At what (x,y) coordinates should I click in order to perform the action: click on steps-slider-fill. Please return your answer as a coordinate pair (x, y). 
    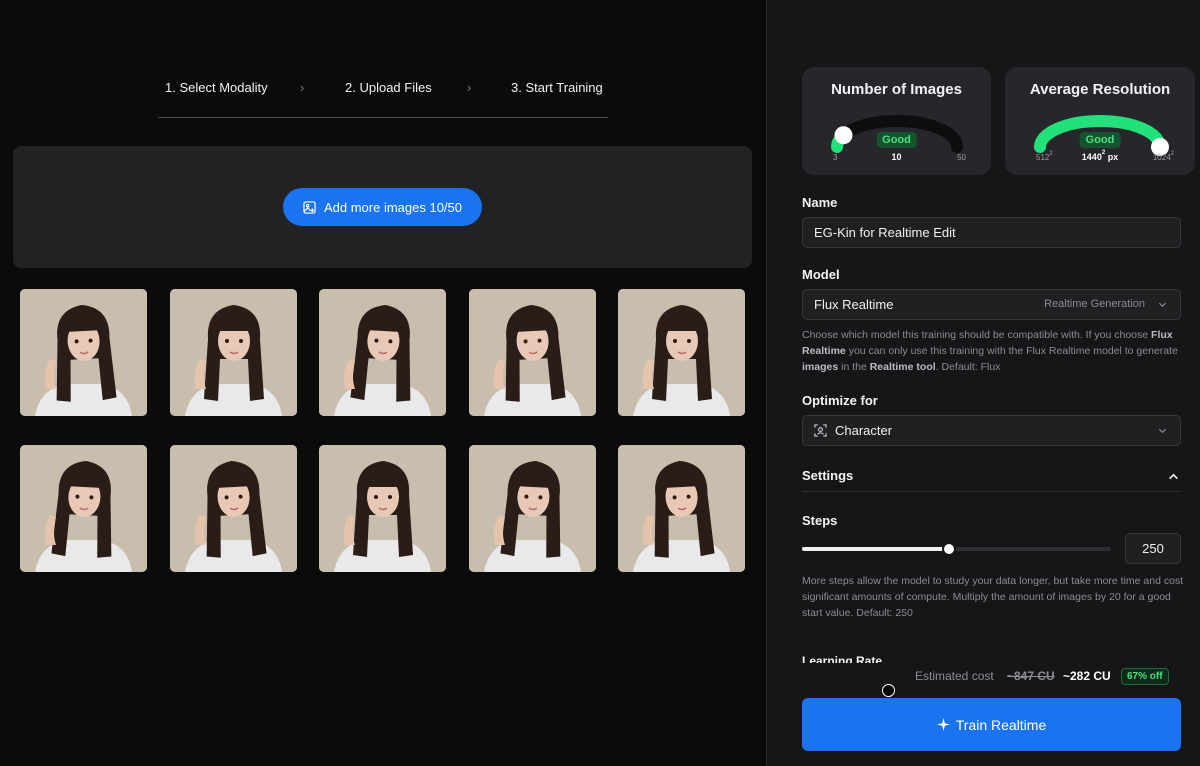
    Looking at the image, I should click on (875, 549).